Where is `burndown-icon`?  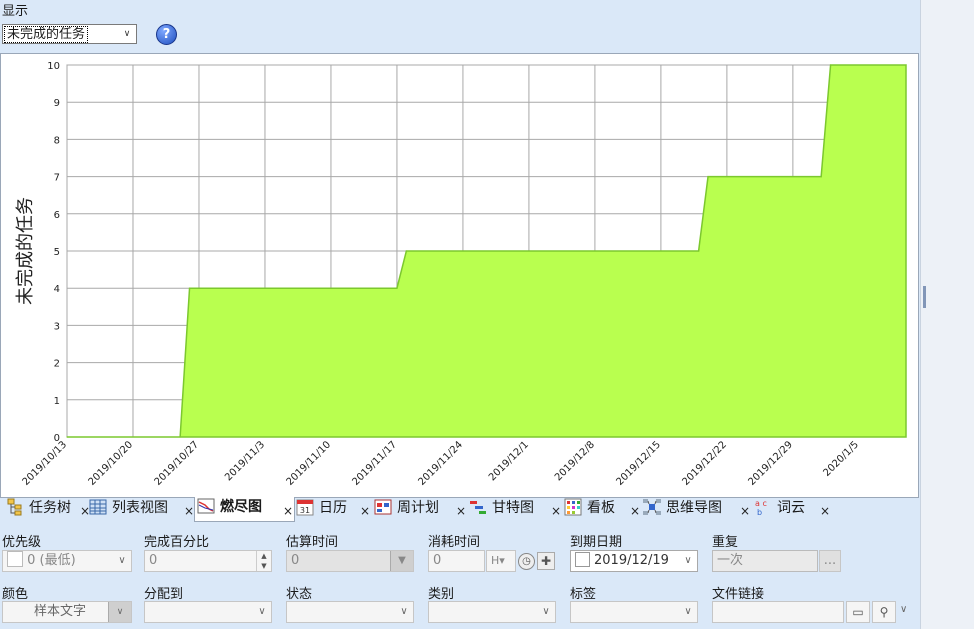 burndown-icon is located at coordinates (206, 506).